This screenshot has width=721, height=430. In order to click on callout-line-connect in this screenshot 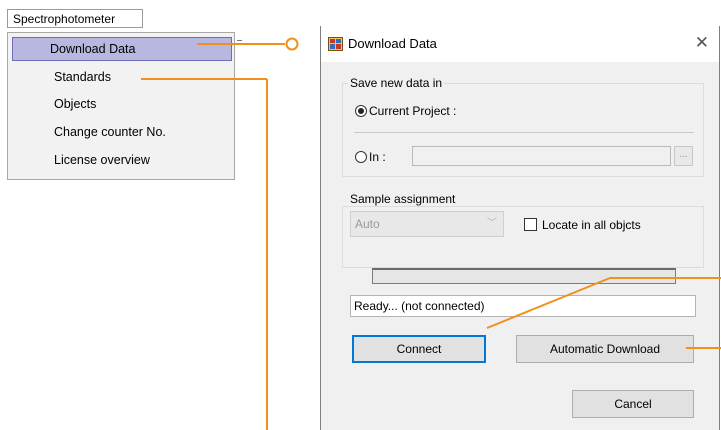, I will do `click(548, 303)`.